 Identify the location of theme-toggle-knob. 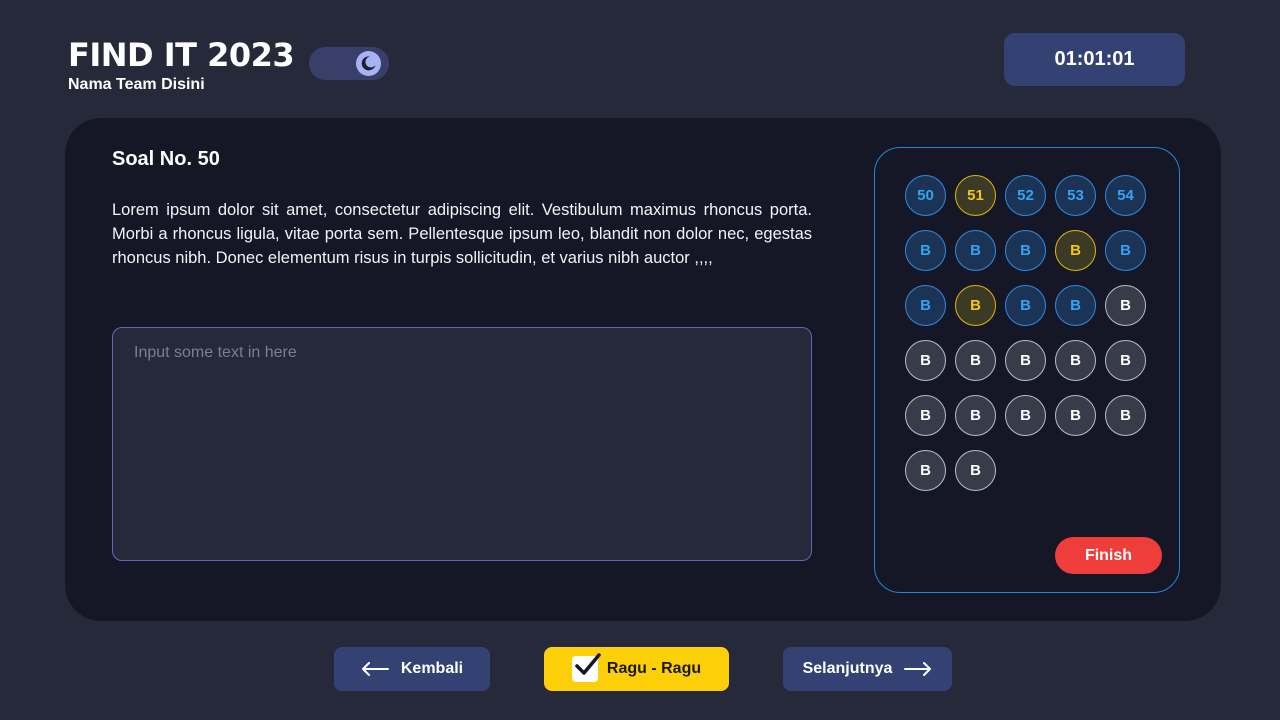
(368, 63).